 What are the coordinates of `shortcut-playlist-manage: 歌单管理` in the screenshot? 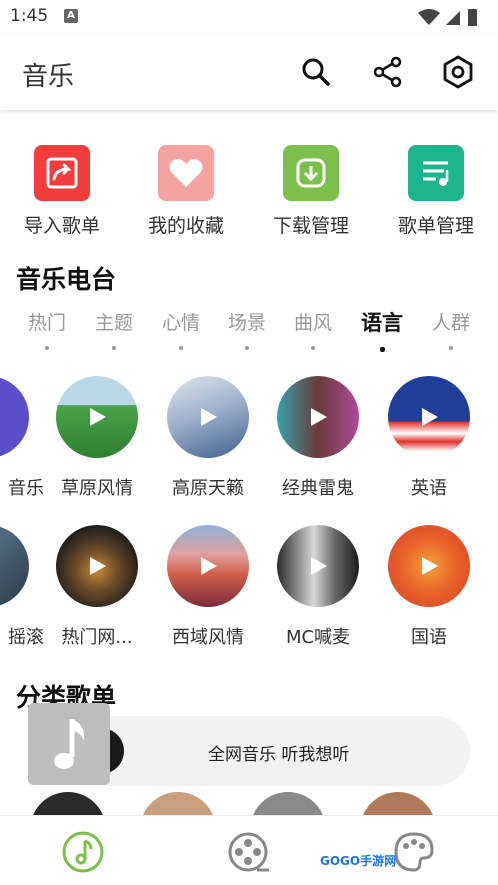 It's located at (436, 189).